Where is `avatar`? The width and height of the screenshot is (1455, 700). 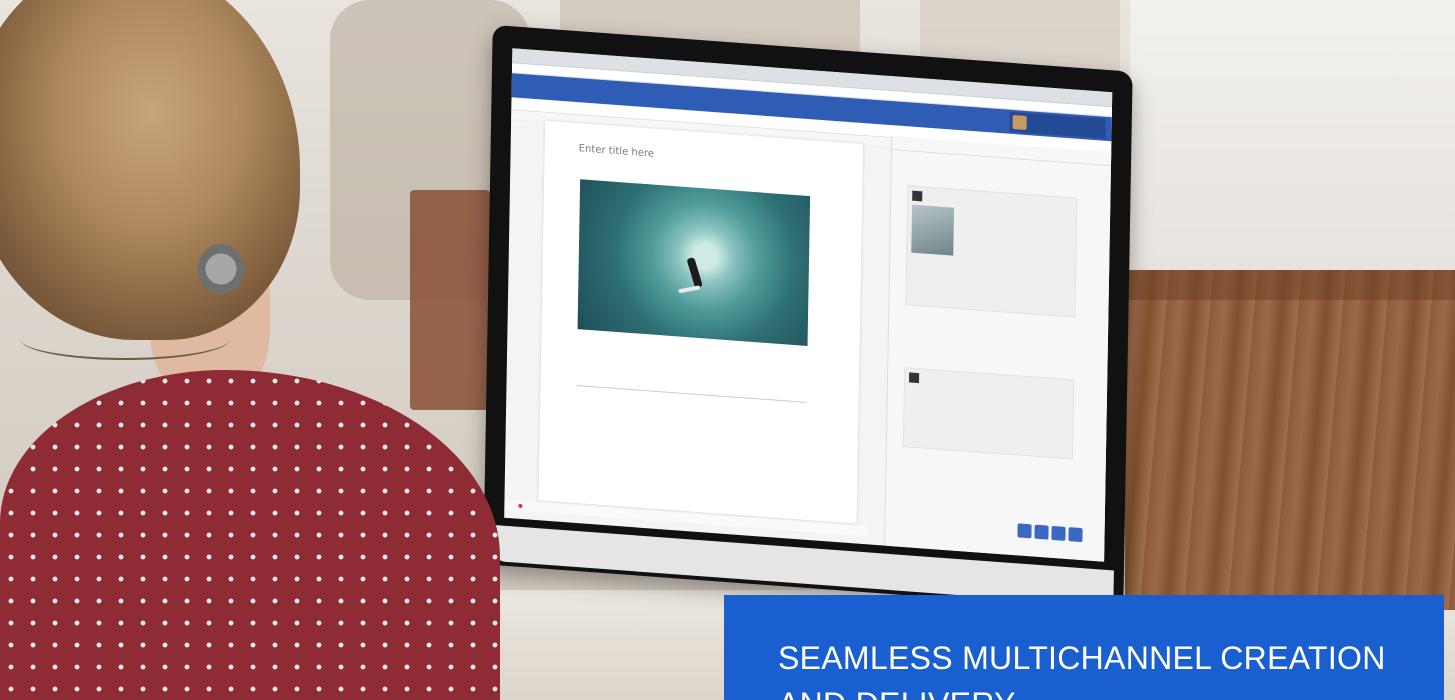 avatar is located at coordinates (1019, 122).